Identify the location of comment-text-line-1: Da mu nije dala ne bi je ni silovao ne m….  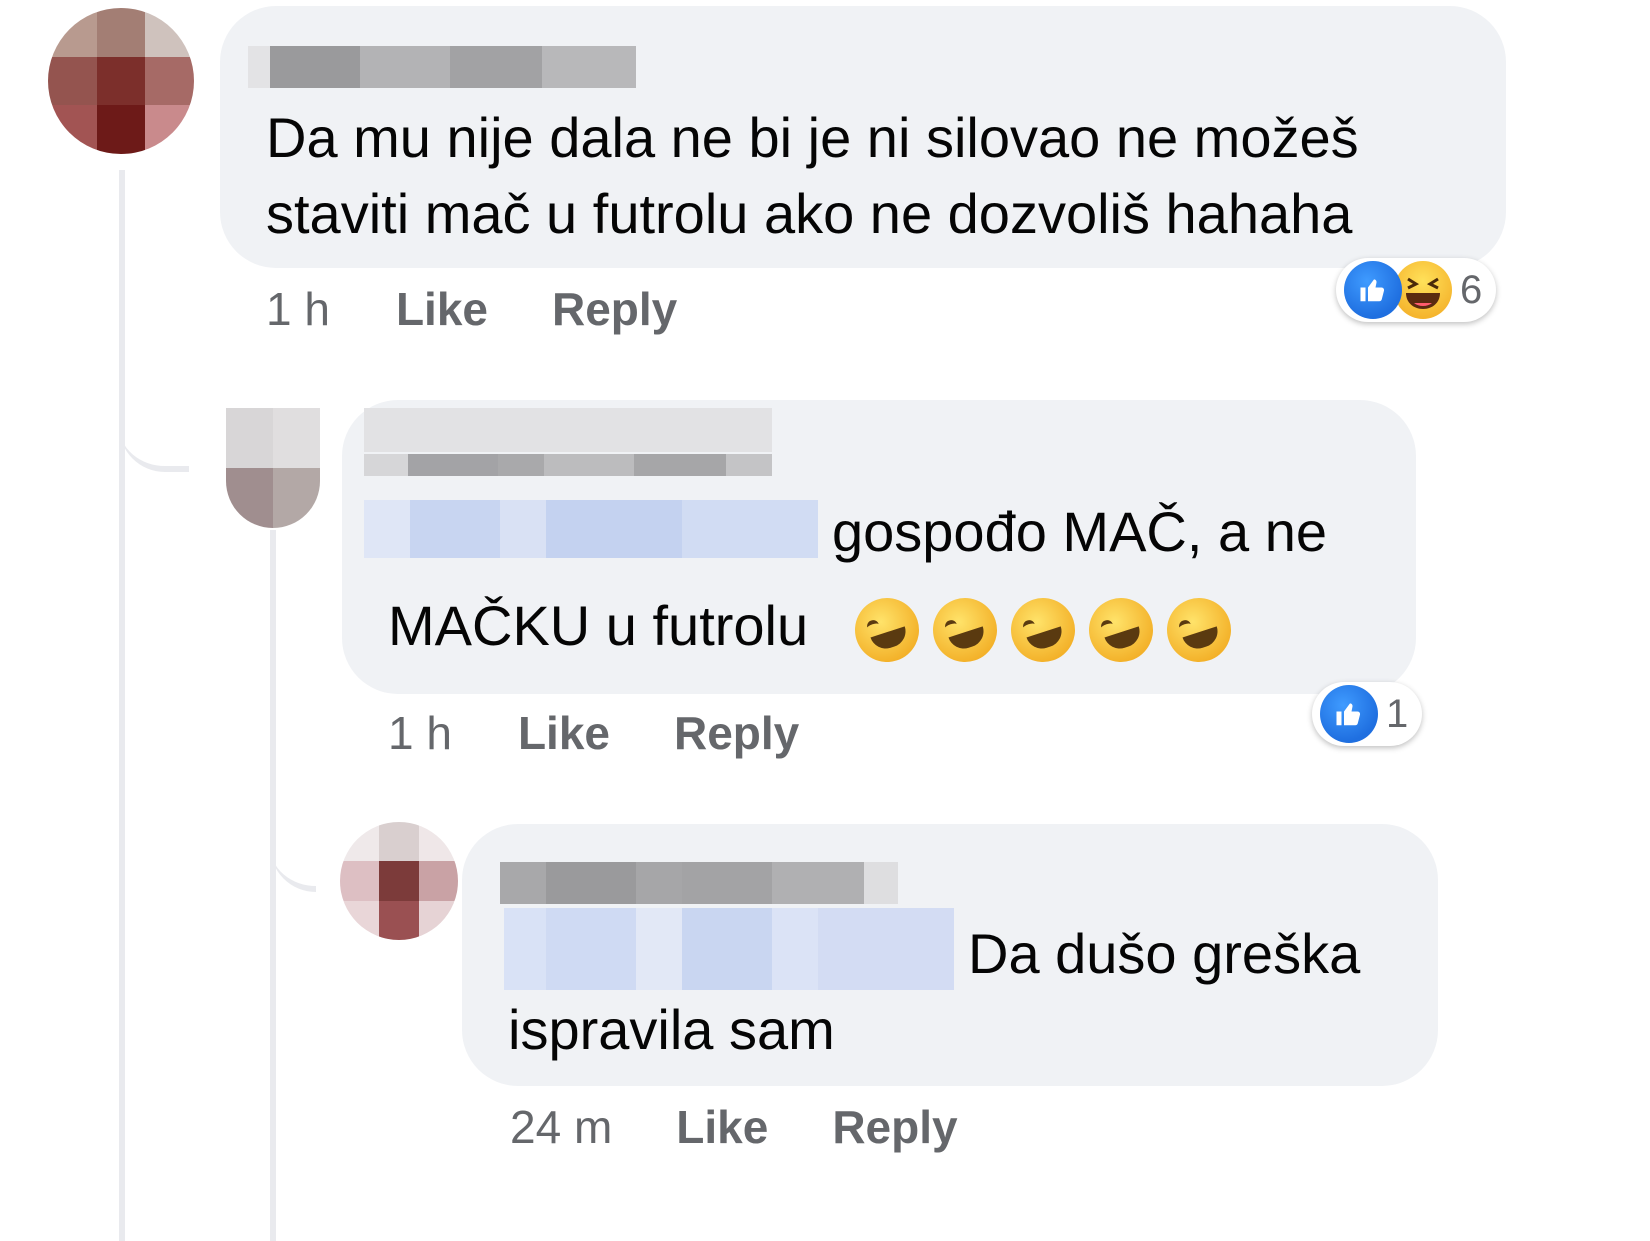
(812, 137).